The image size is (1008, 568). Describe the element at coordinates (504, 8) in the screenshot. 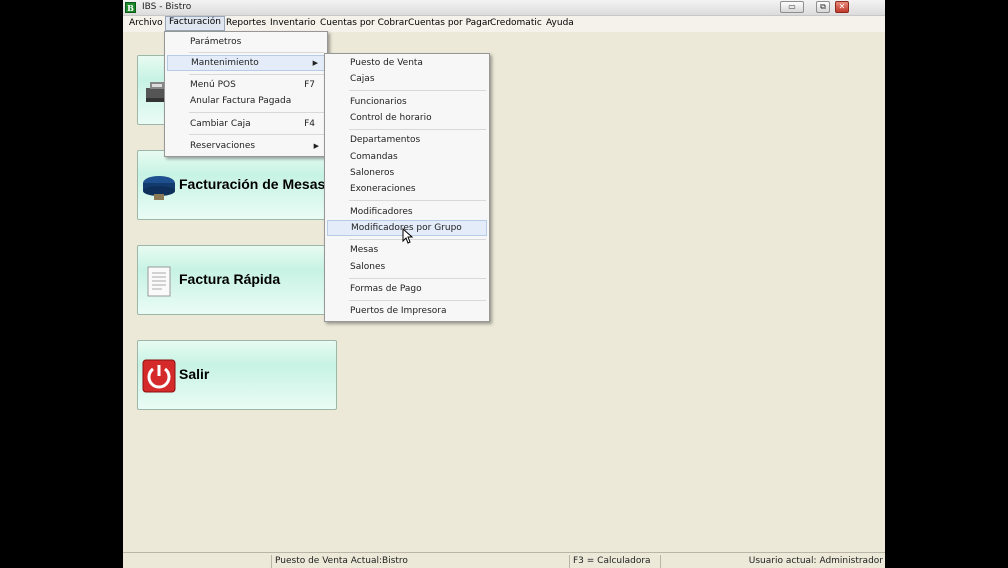

I see `title-bar: B IBS - Bistro ▭ ⧉ ✕` at that location.